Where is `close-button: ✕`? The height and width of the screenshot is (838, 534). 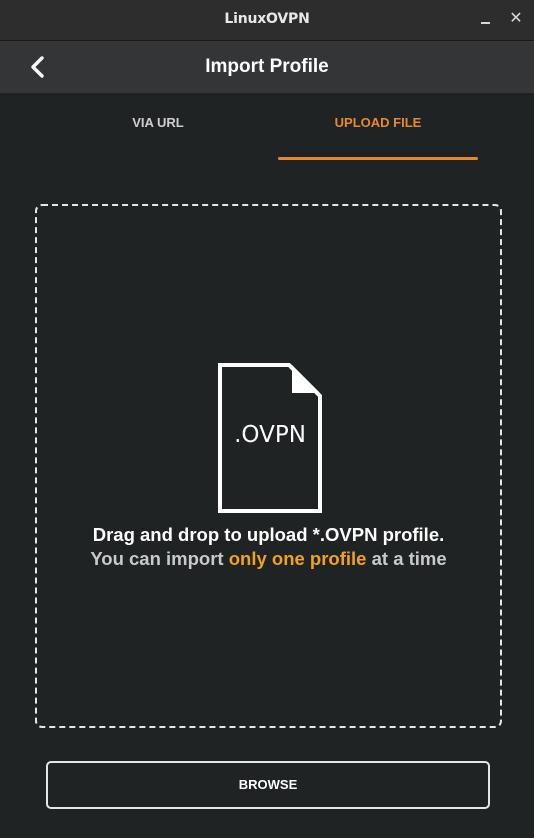 close-button: ✕ is located at coordinates (516, 19).